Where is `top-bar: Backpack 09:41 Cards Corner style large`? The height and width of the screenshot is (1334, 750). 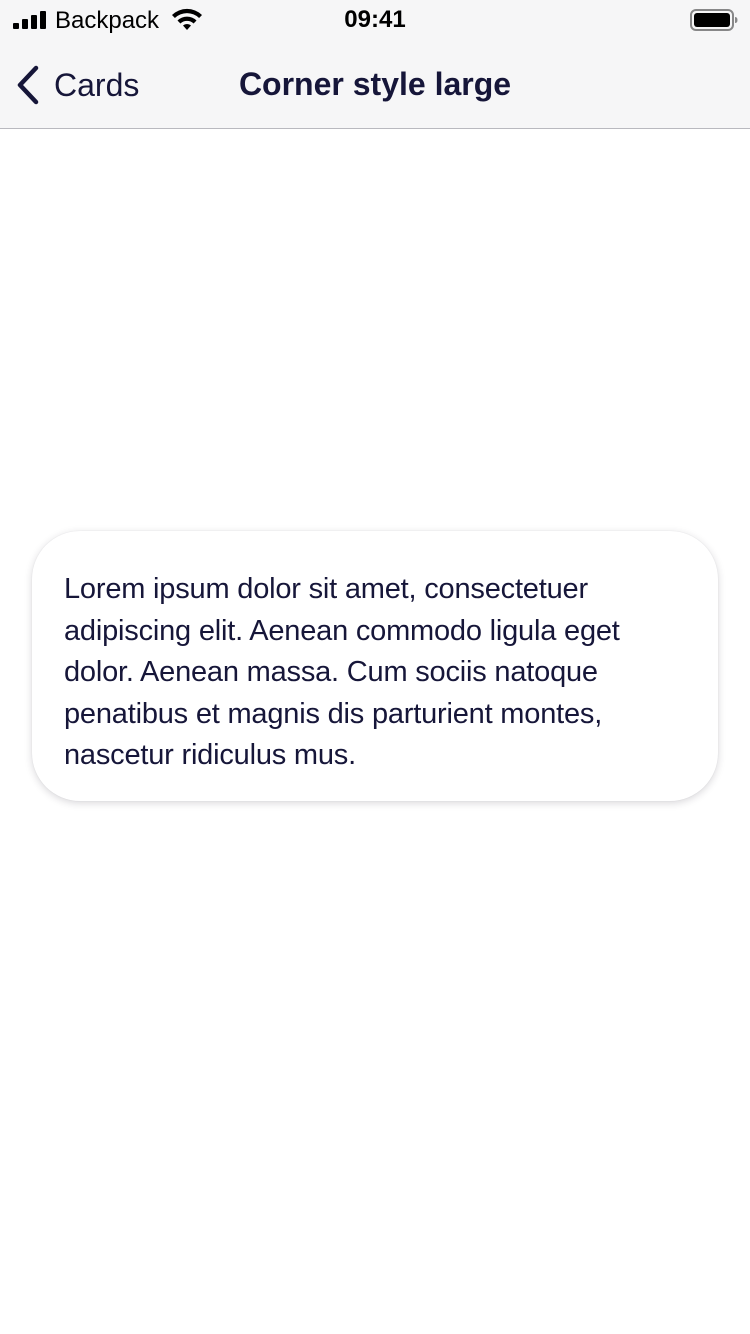
top-bar: Backpack 09:41 Cards Corner style large is located at coordinates (375, 64).